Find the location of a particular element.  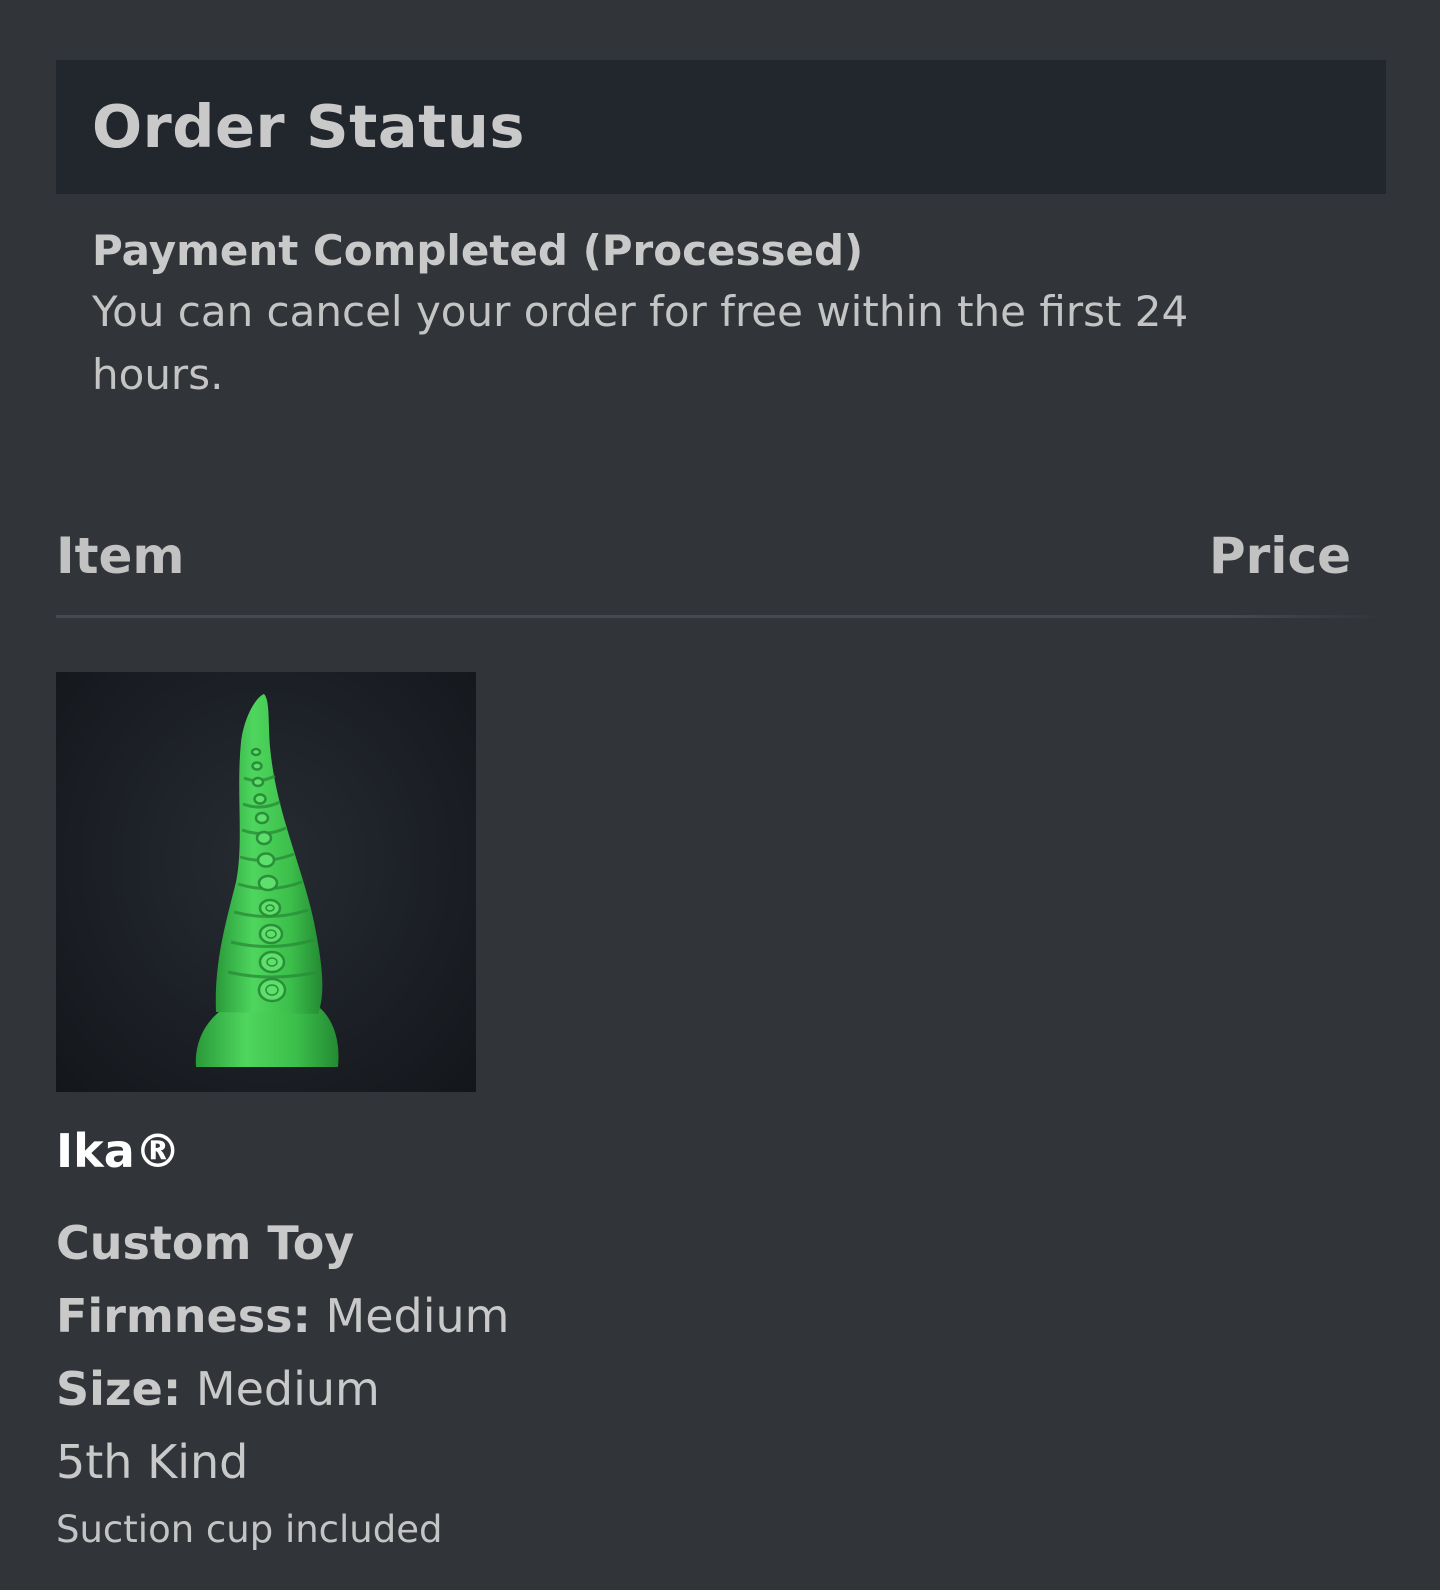

option-firmness-label: Firmness: is located at coordinates (183, 1316).